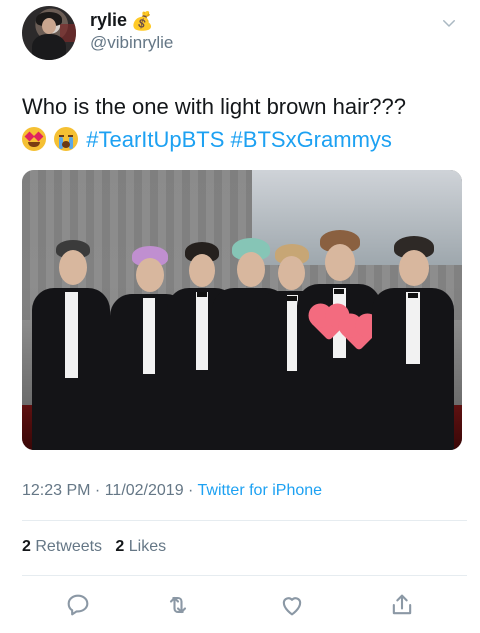 Image resolution: width=480 pixels, height=633 pixels. I want to click on display-name-row: rylie 💰, so click(121, 20).